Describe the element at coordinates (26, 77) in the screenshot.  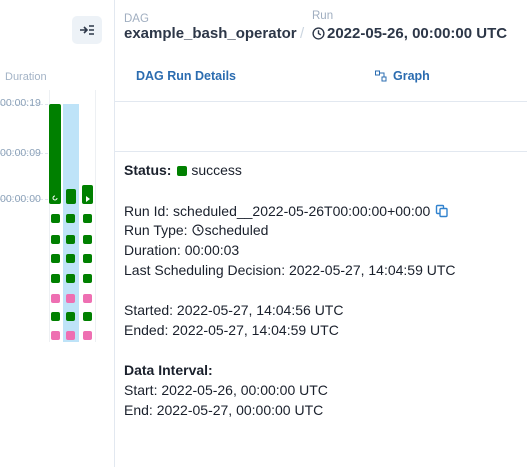
I see `duration-column-header: Duration` at that location.